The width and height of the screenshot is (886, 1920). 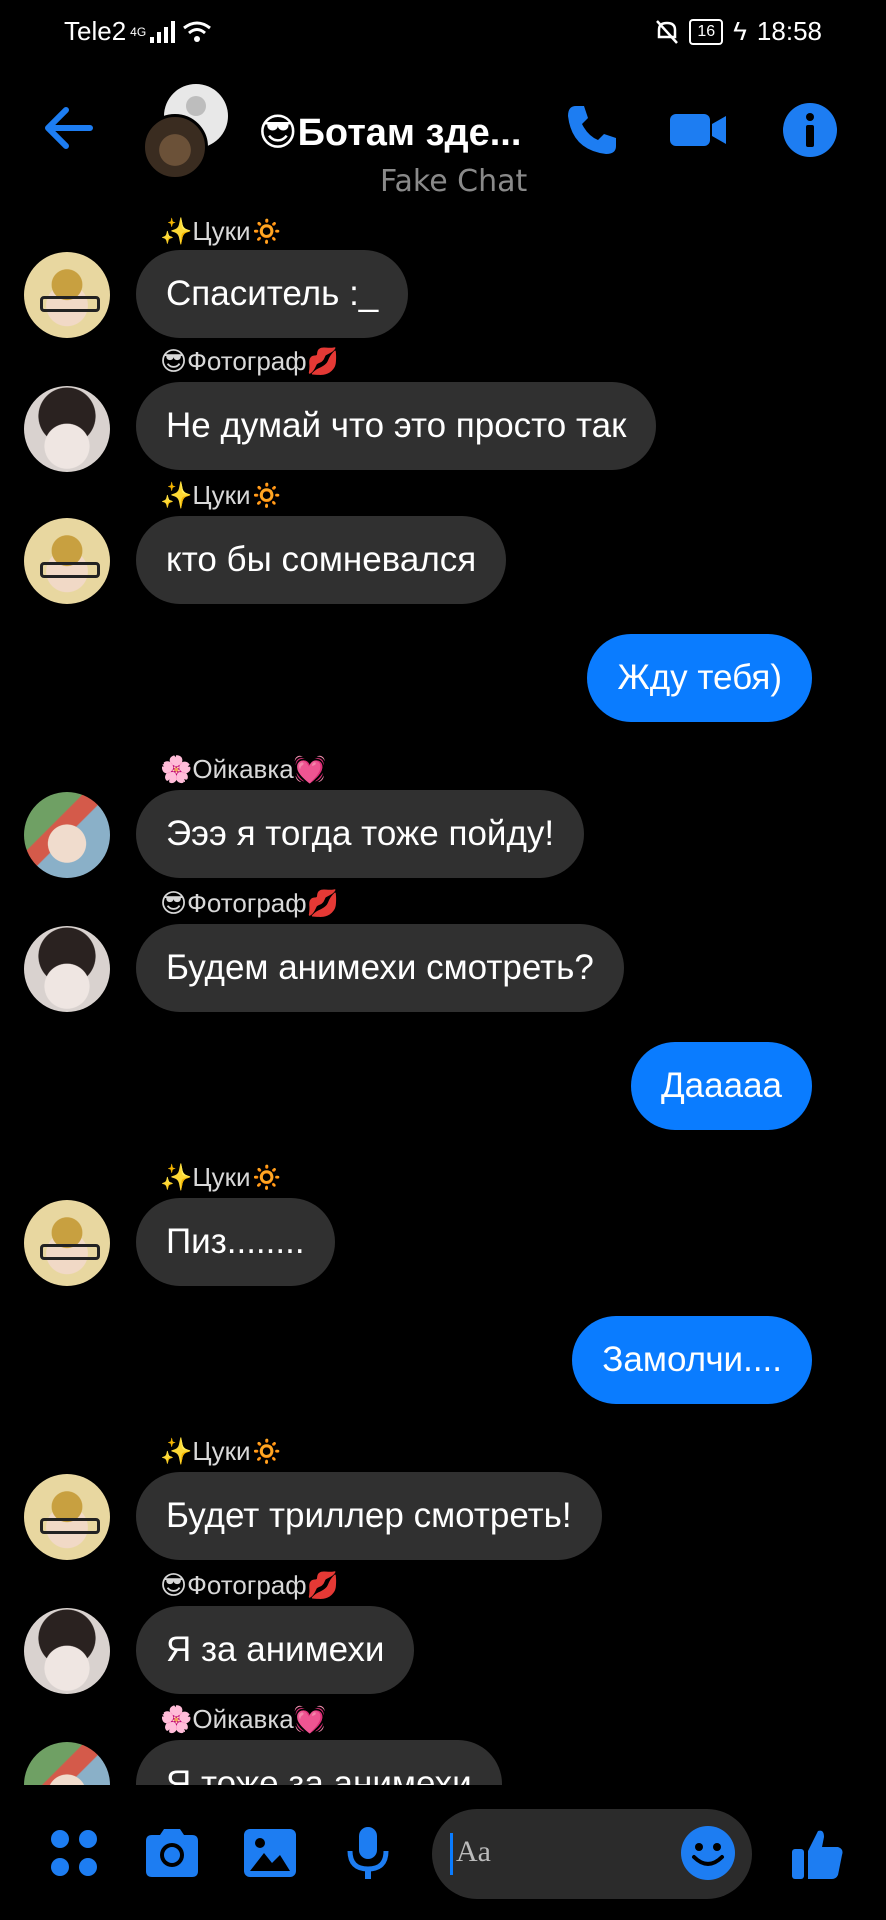 What do you see at coordinates (172, 1853) in the screenshot?
I see `camera-icon` at bounding box center [172, 1853].